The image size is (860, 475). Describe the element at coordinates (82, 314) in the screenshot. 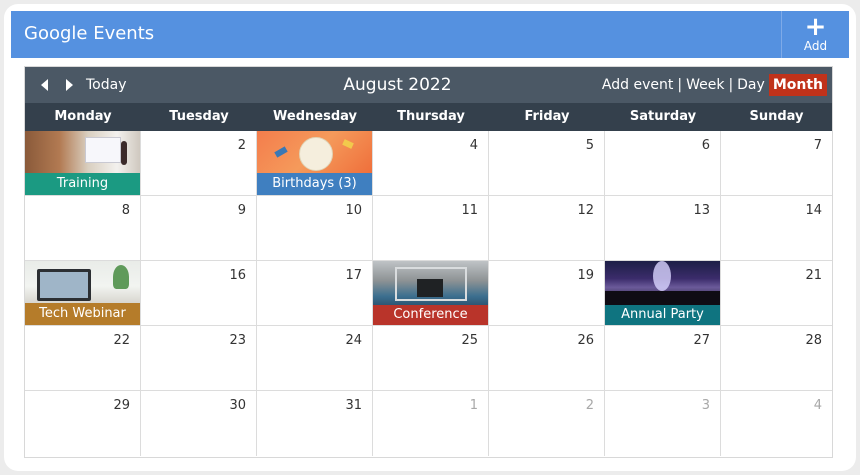

I see `event-label: Tech Webinar` at that location.